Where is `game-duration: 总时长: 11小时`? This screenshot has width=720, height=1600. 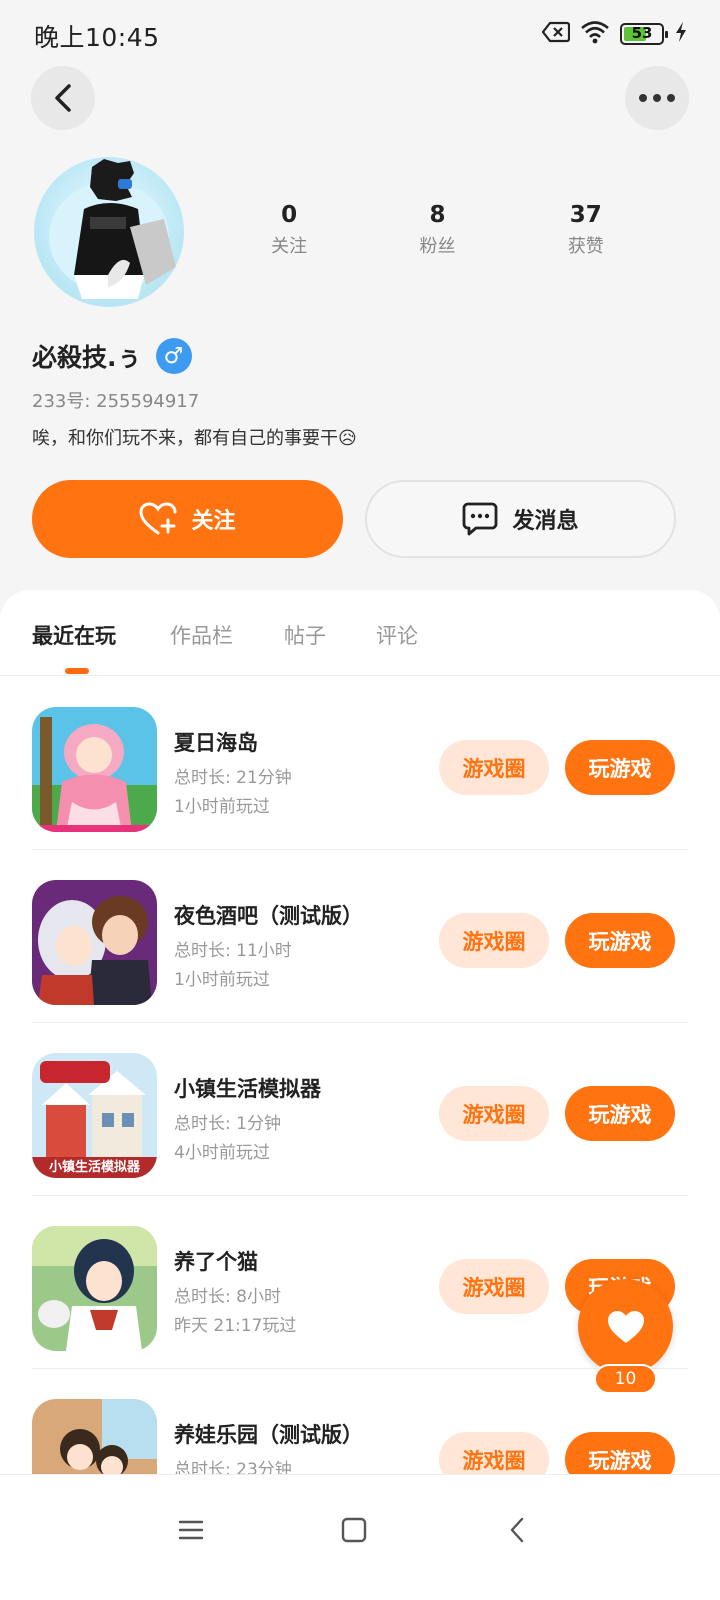 game-duration: 总时长: 11小时 is located at coordinates (233, 951).